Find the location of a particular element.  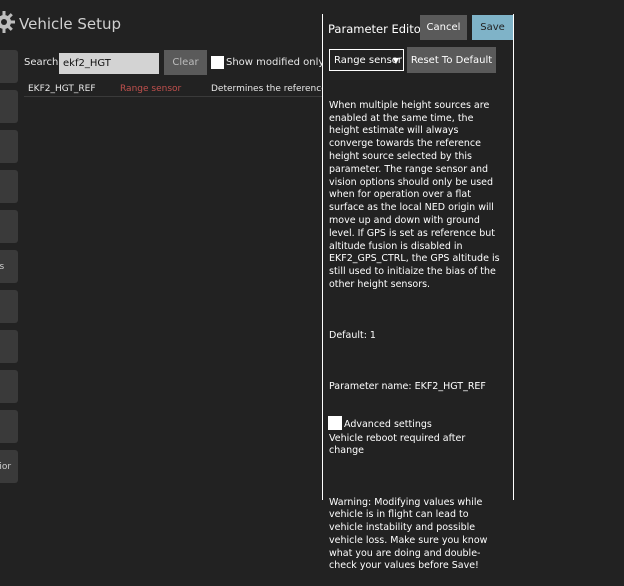

value-select: Range sensor ▼ is located at coordinates (366, 60).